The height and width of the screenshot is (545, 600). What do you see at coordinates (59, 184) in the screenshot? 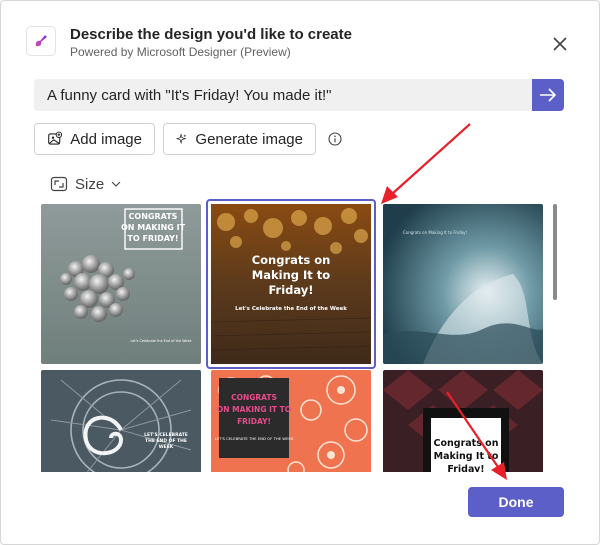
I see `resize-icon` at bounding box center [59, 184].